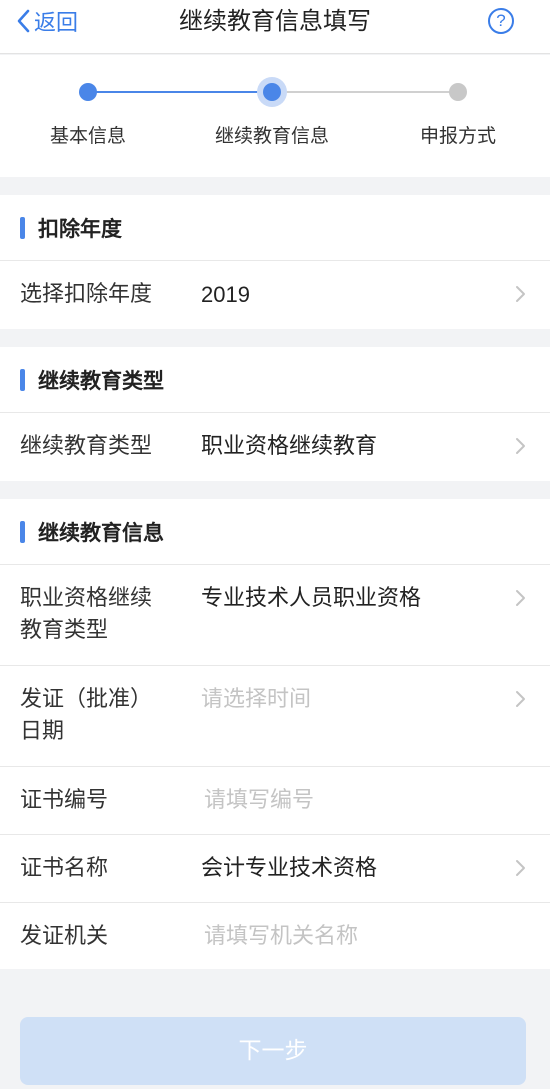  Describe the element at coordinates (275, 228) in the screenshot. I see `section-header: 扣除年度` at that location.